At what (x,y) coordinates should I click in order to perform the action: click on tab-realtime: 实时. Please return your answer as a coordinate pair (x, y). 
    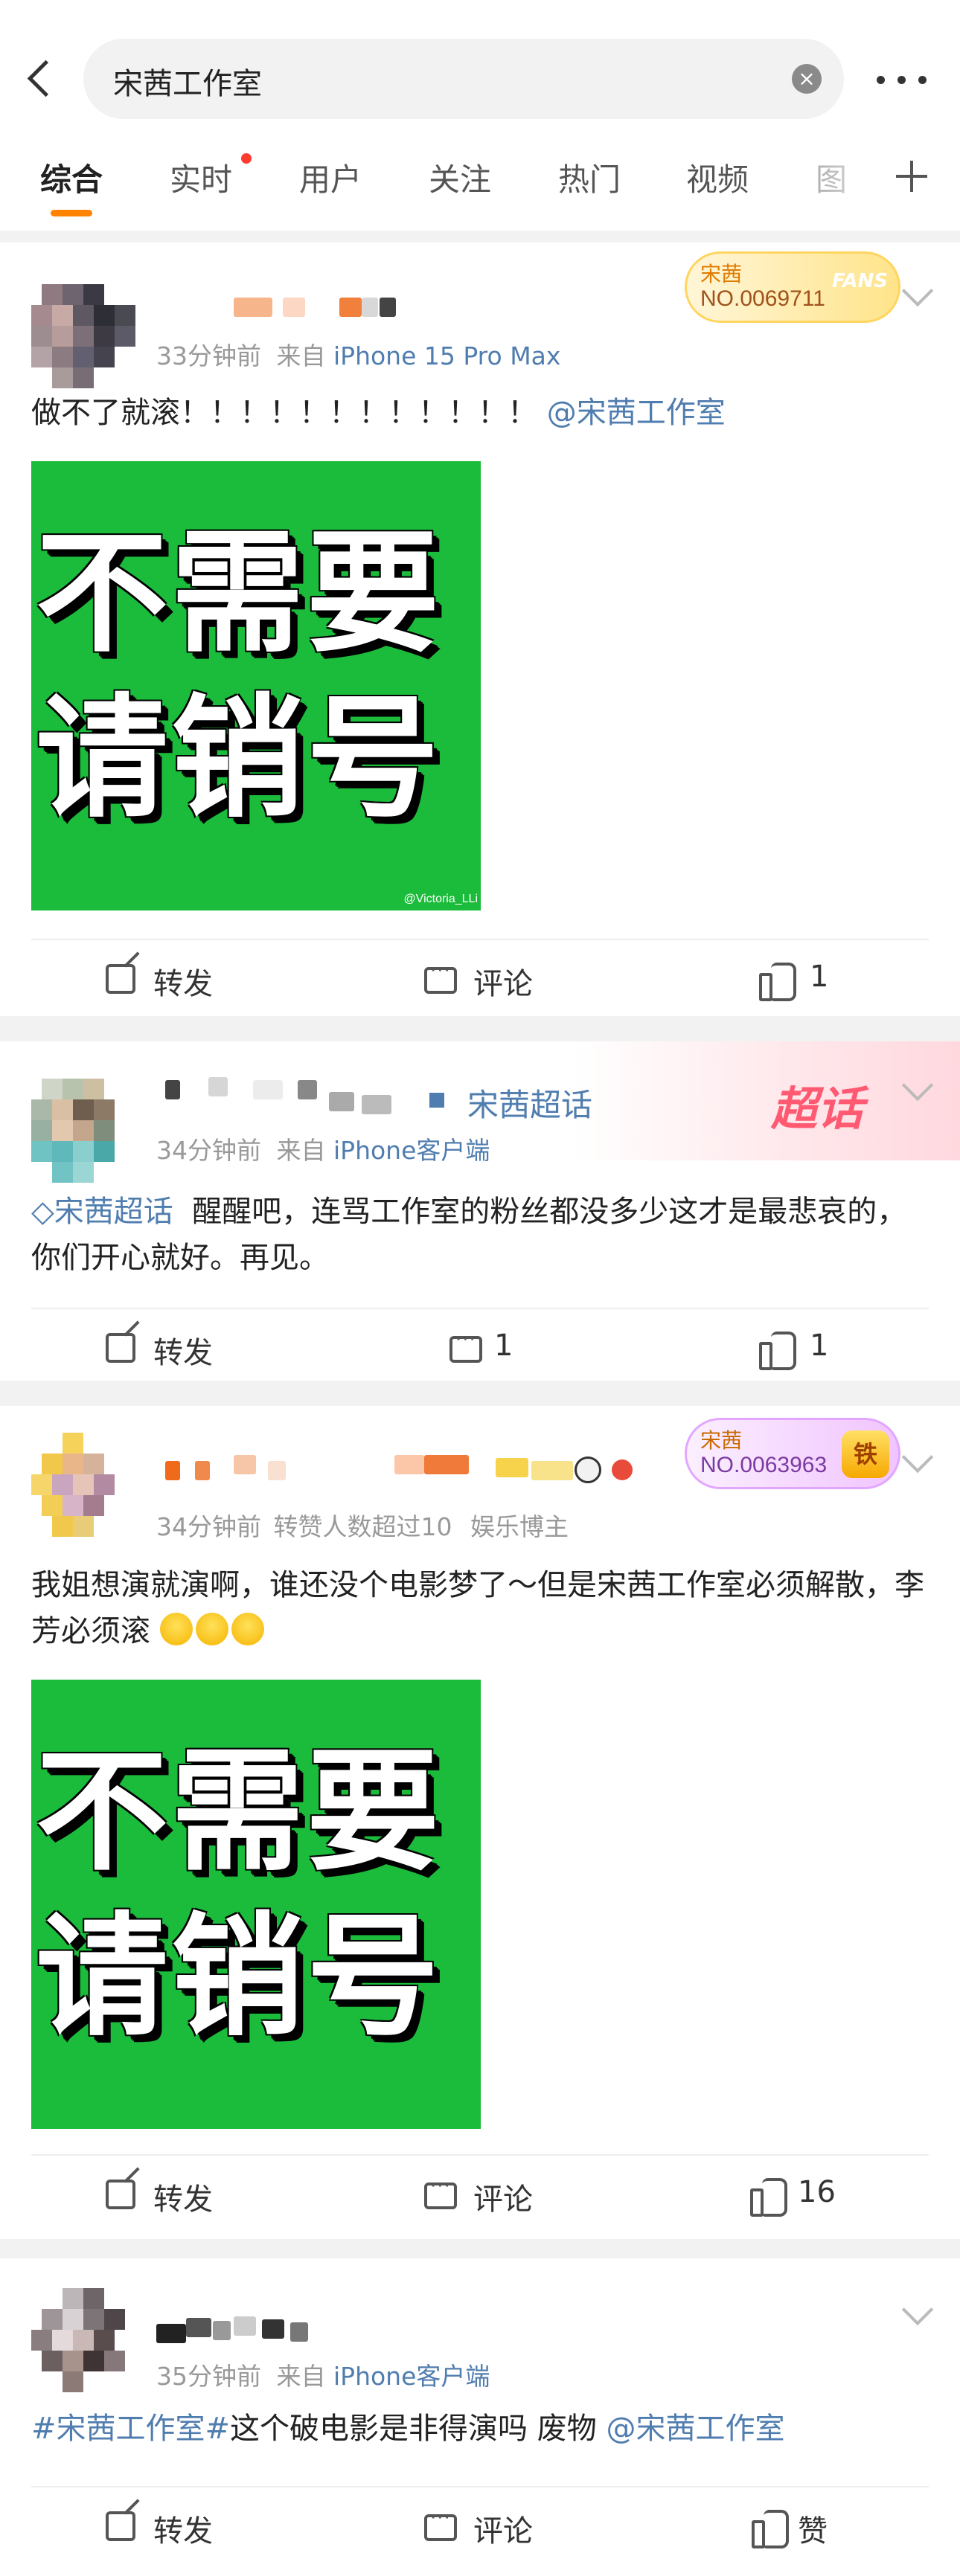
    Looking at the image, I should click on (201, 177).